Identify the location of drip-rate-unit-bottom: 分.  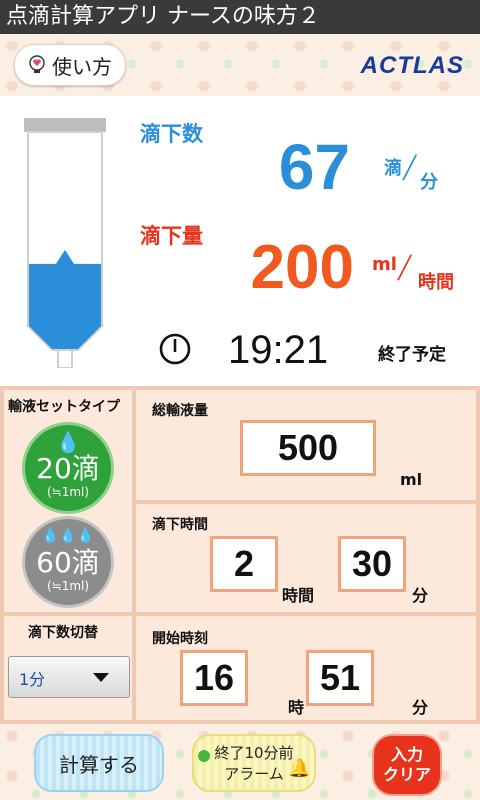
(429, 182).